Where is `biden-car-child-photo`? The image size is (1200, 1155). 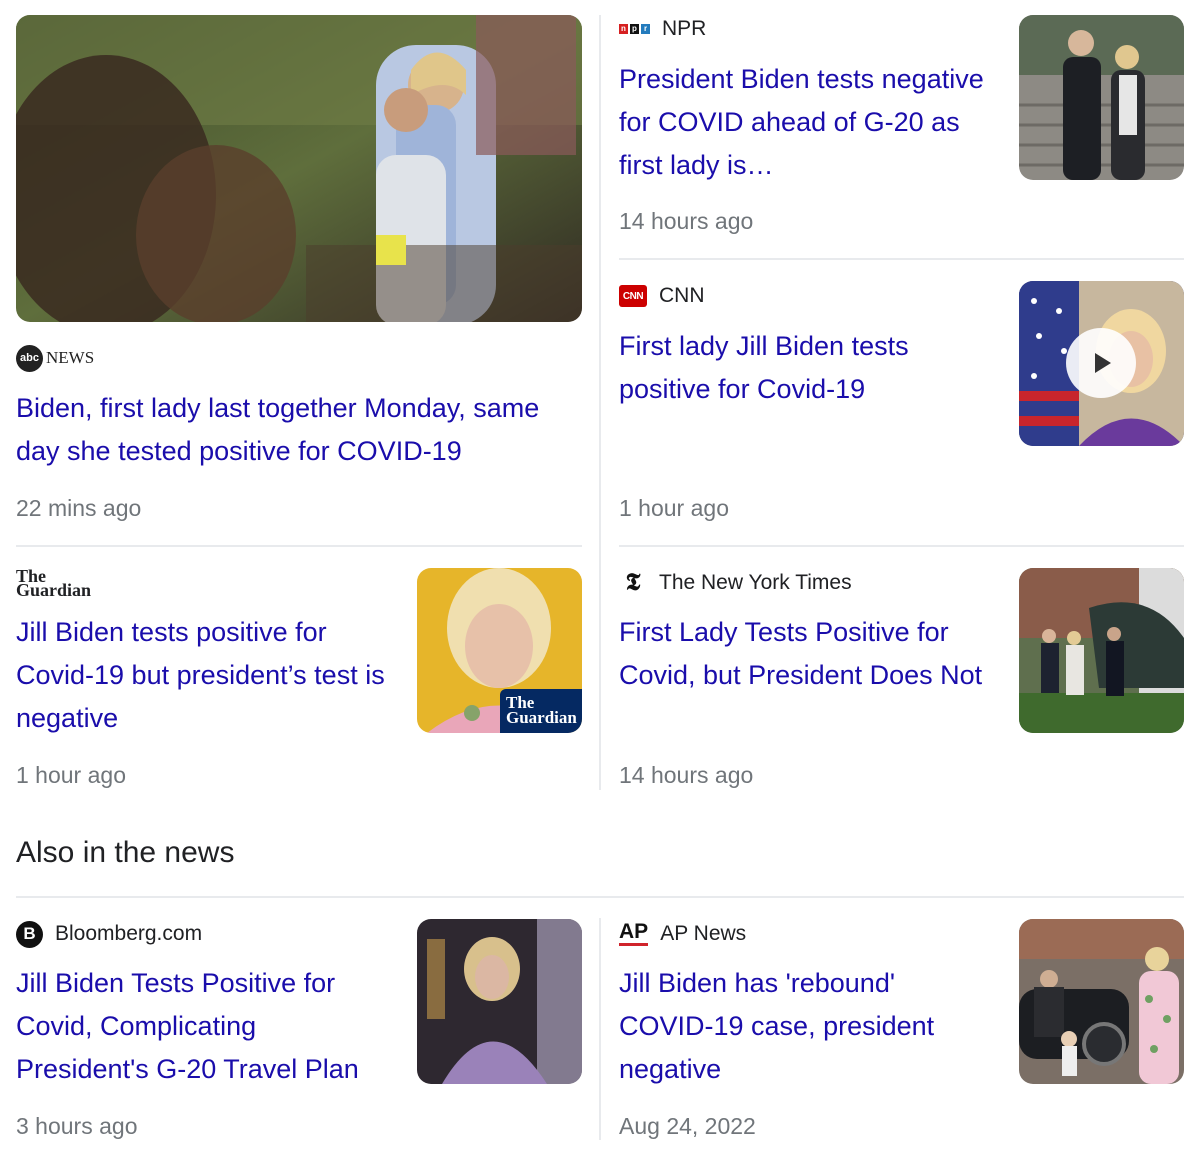
biden-car-child-photo is located at coordinates (1101, 1001).